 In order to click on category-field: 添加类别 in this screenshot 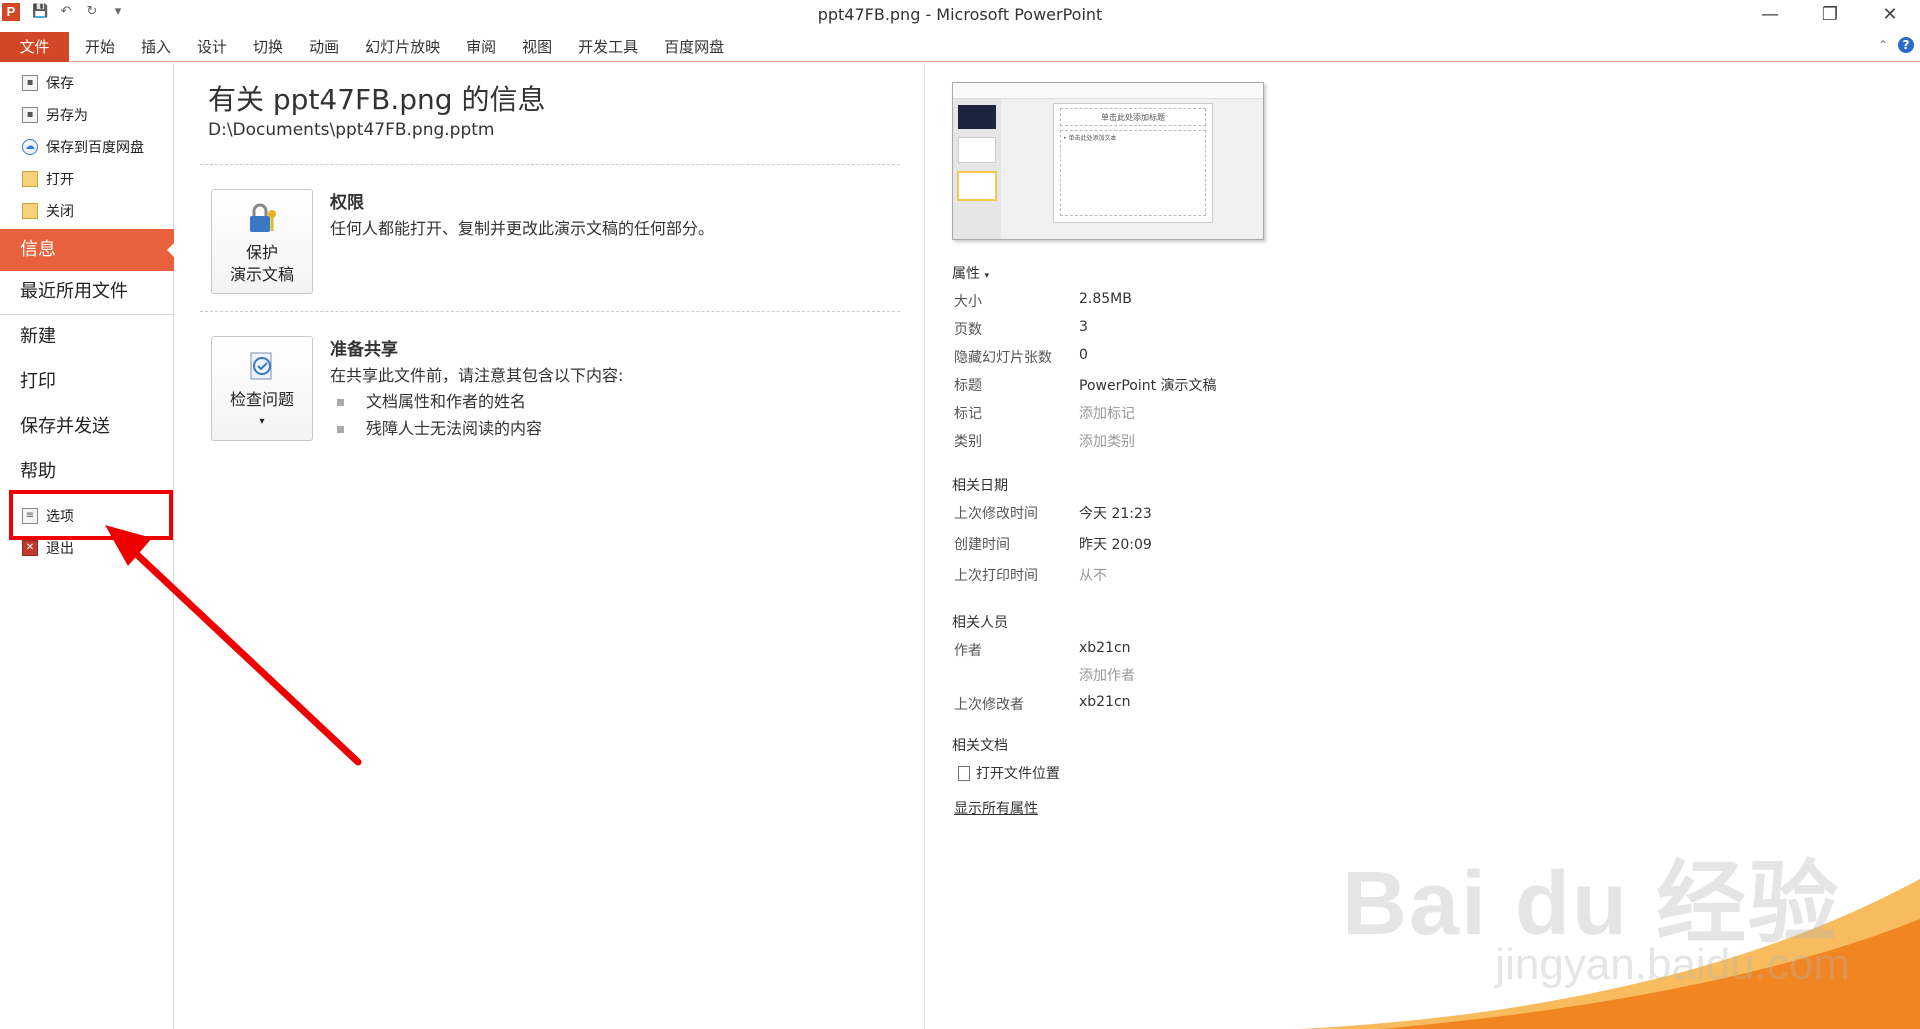, I will do `click(1107, 442)`.